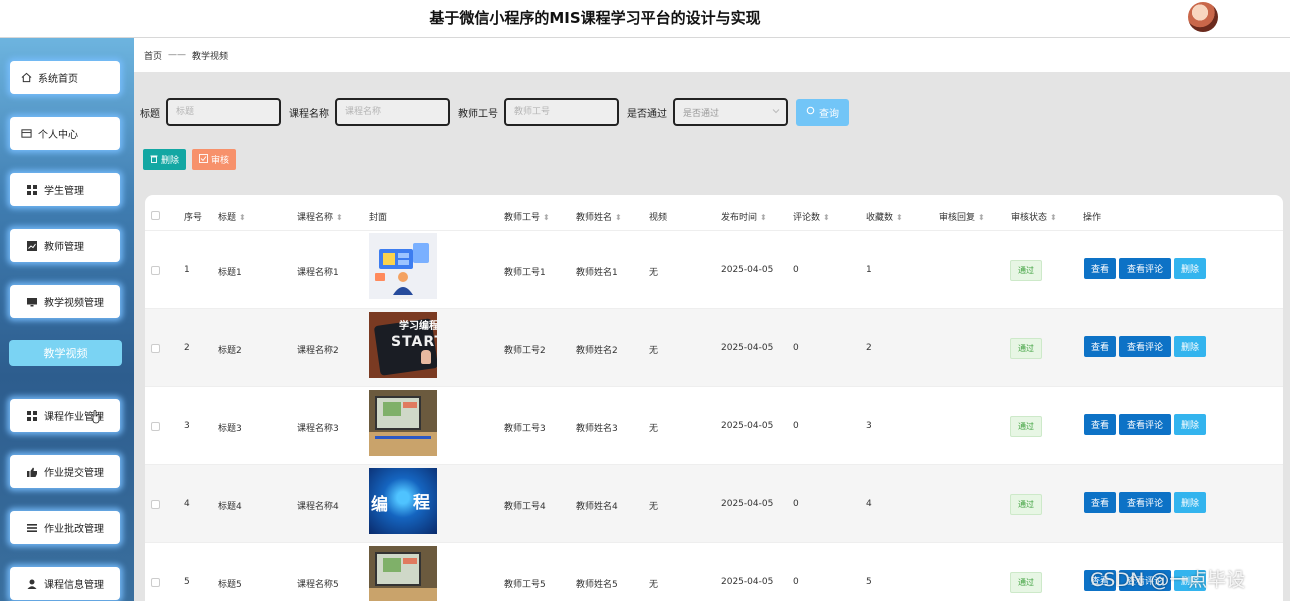 This screenshot has height=601, width=1290. What do you see at coordinates (220, 161) in the screenshot?
I see `audit-label: 审核` at bounding box center [220, 161].